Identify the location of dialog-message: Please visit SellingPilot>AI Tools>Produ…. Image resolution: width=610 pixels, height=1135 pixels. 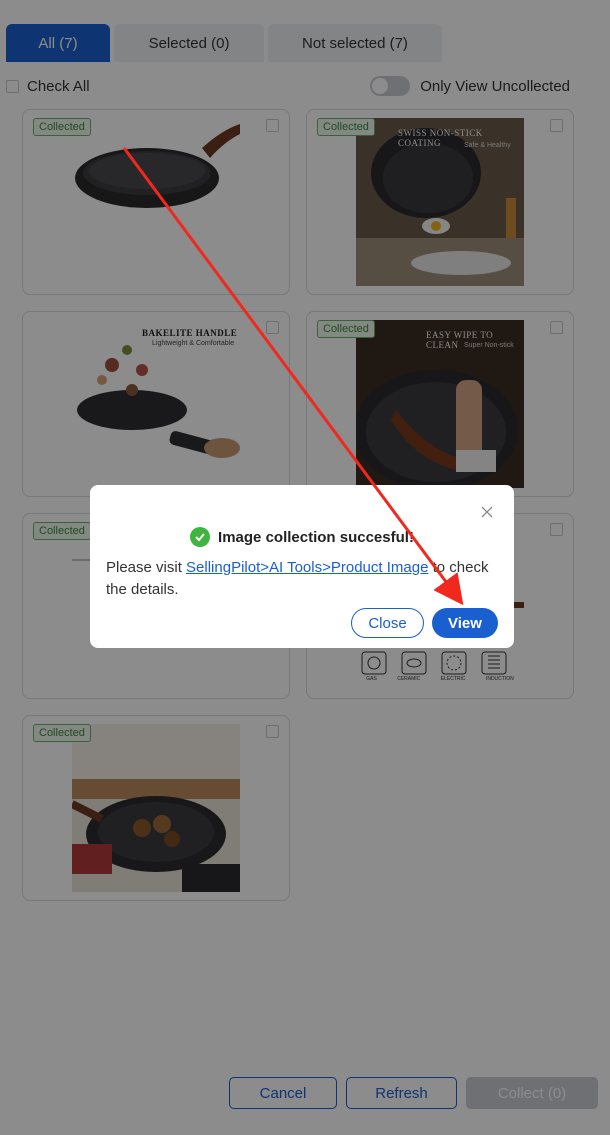
(303, 579).